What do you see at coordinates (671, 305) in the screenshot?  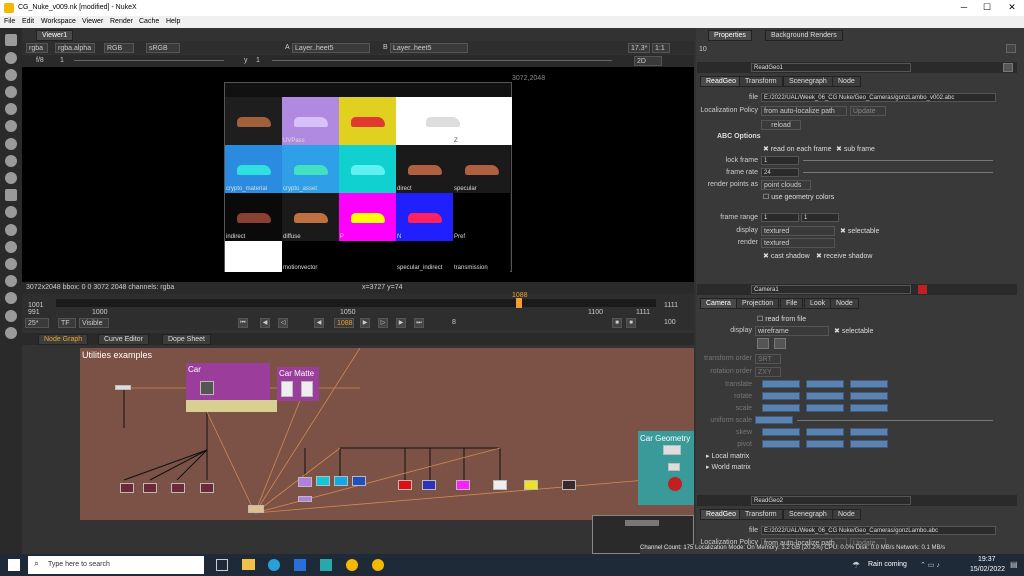 I see `timeline-end: 1111` at bounding box center [671, 305].